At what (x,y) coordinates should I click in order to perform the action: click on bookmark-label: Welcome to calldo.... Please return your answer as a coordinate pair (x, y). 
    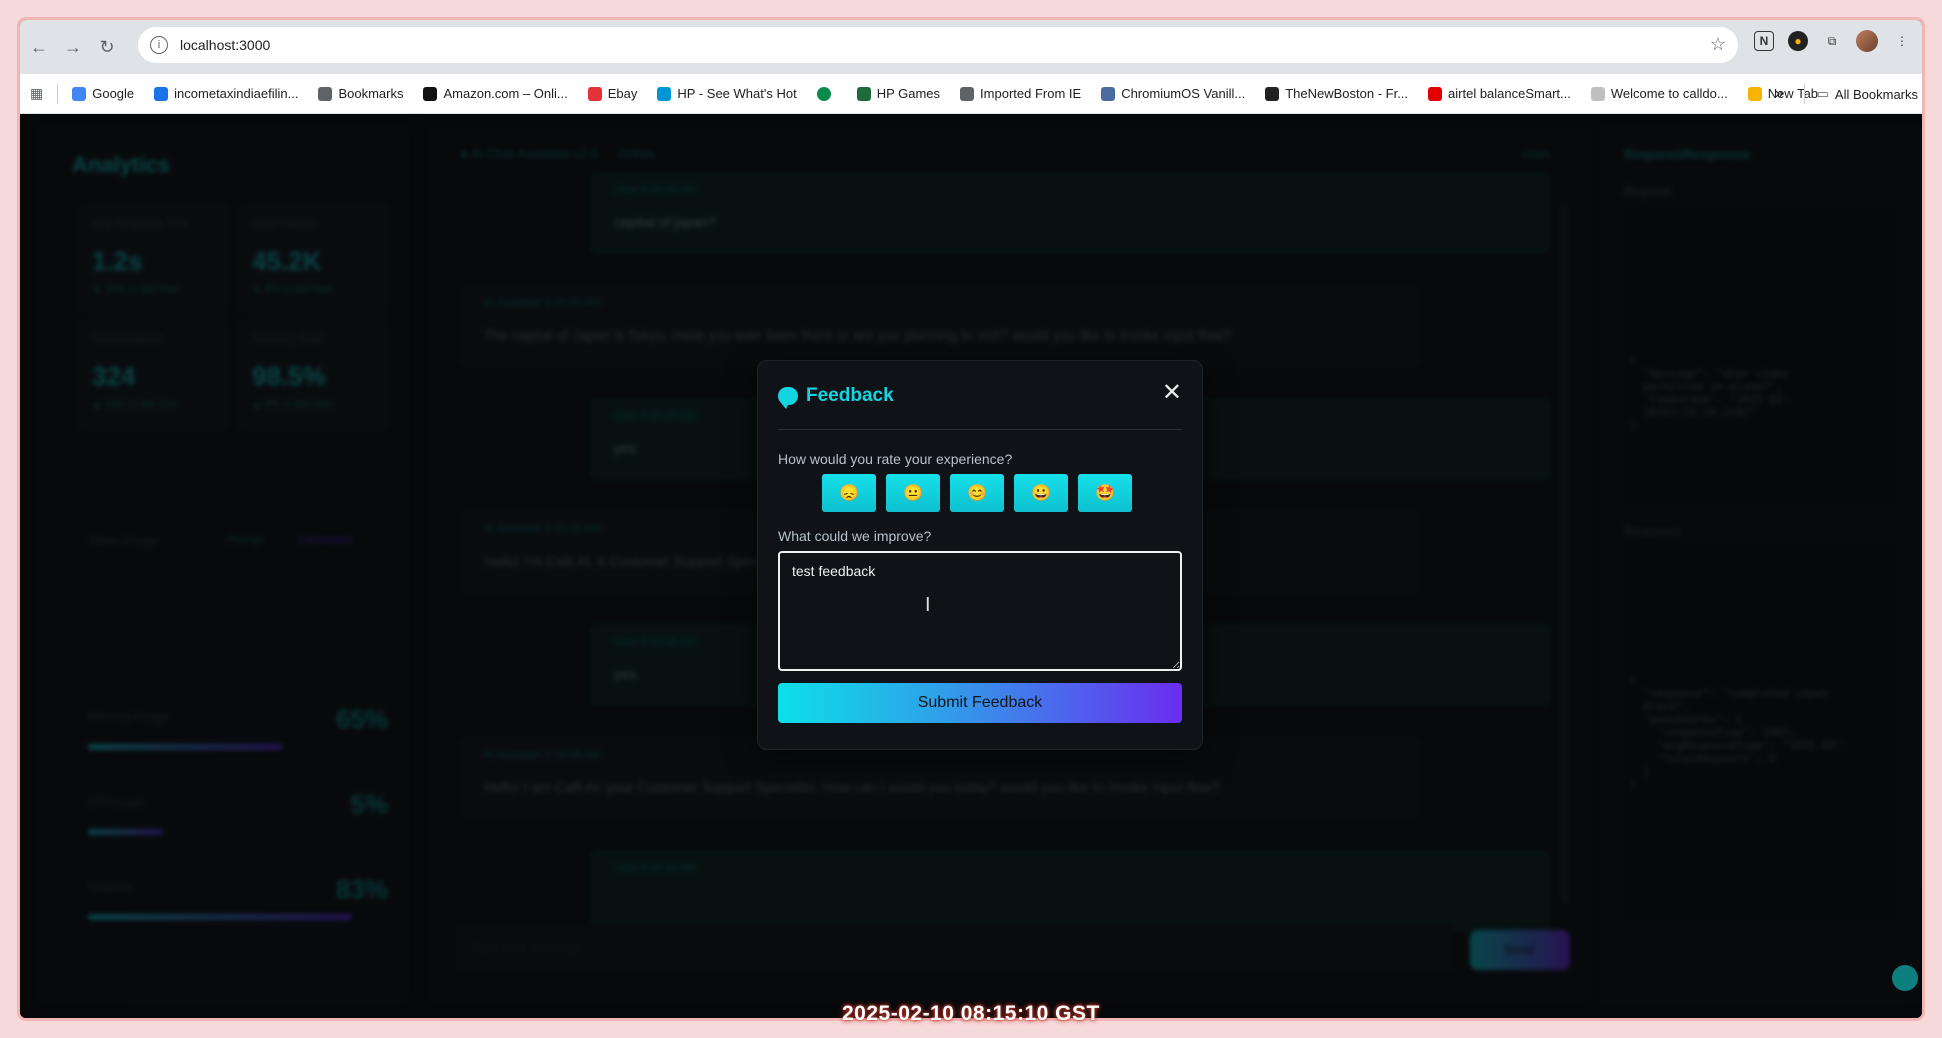
    Looking at the image, I should click on (1669, 93).